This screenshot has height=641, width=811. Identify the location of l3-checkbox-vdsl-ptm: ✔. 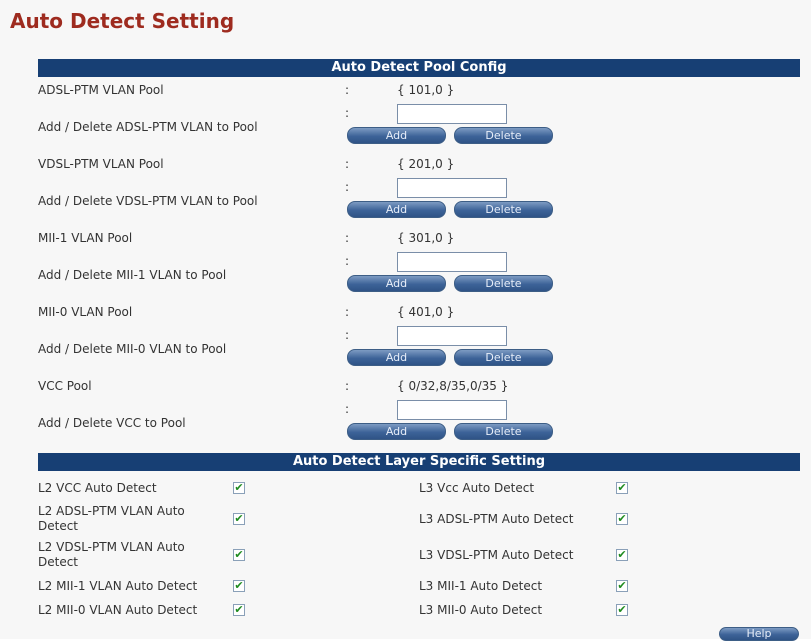
(622, 555).